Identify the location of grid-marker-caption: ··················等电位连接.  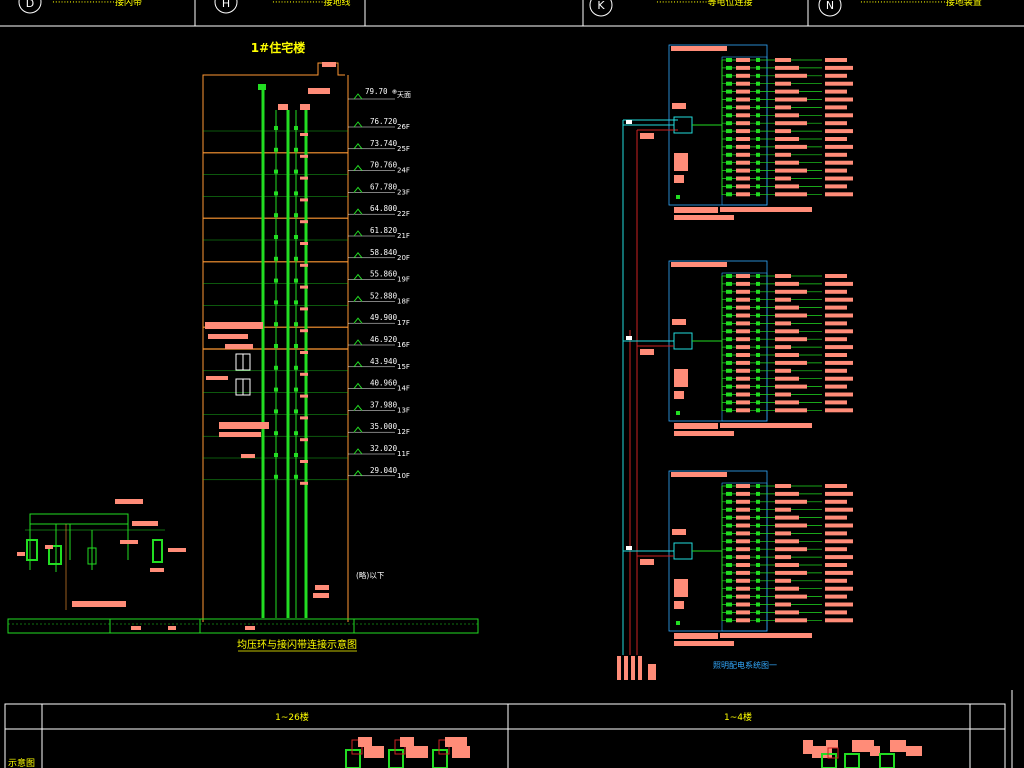
(704, 4).